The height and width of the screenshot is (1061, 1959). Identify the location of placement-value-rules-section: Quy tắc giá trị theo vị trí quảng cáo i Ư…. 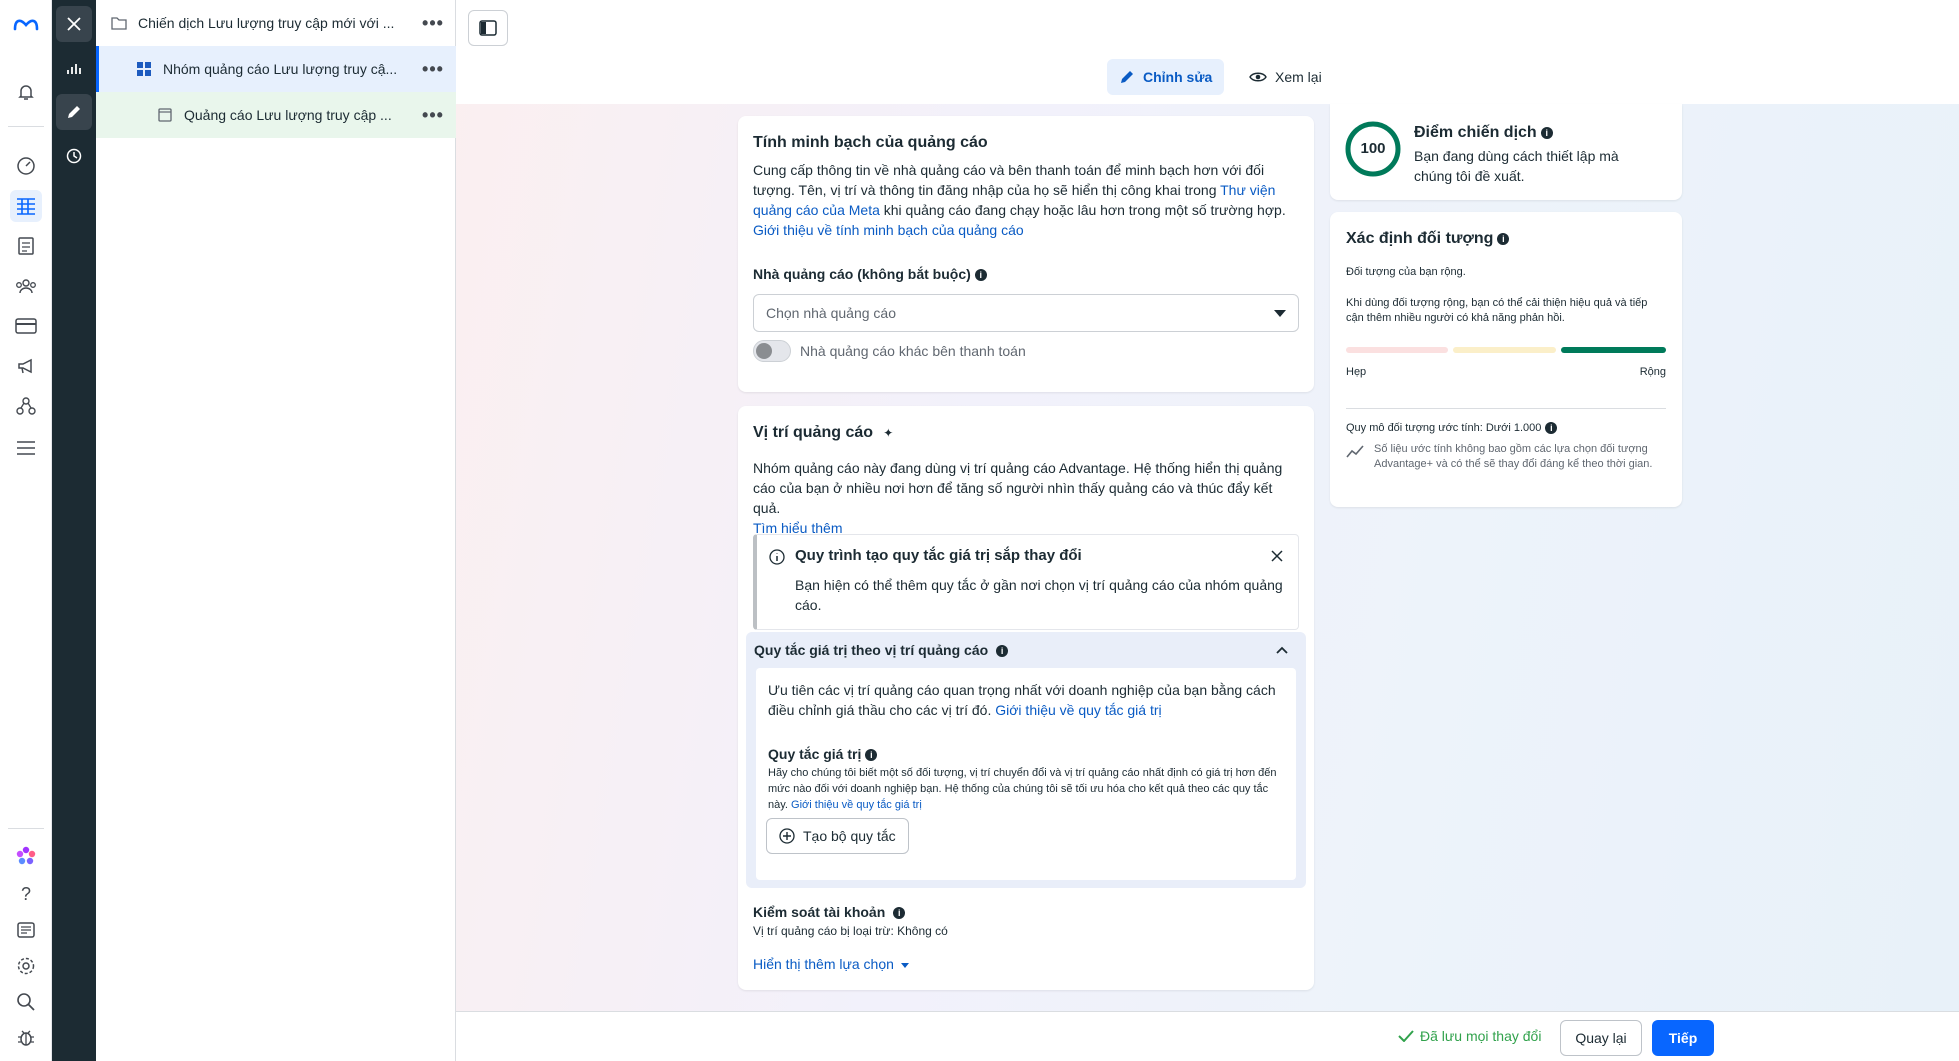
(1026, 760).